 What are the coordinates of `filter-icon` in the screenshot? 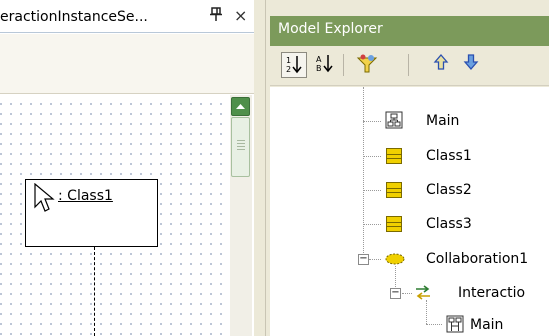 It's located at (367, 65).